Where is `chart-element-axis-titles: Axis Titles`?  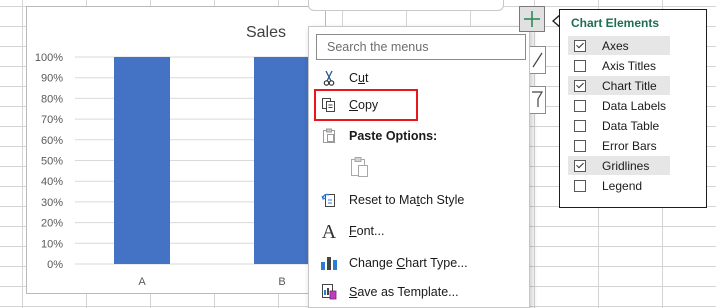
chart-element-axis-titles: Axis Titles is located at coordinates (619, 65).